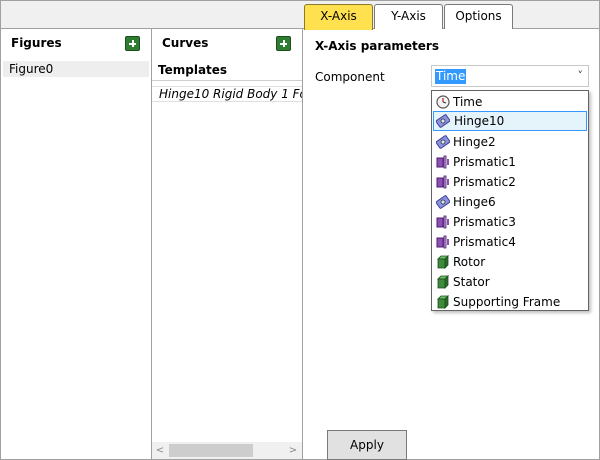 The width and height of the screenshot is (600, 460). What do you see at coordinates (76, 69) in the screenshot?
I see `figure-list-item: Figure0` at bounding box center [76, 69].